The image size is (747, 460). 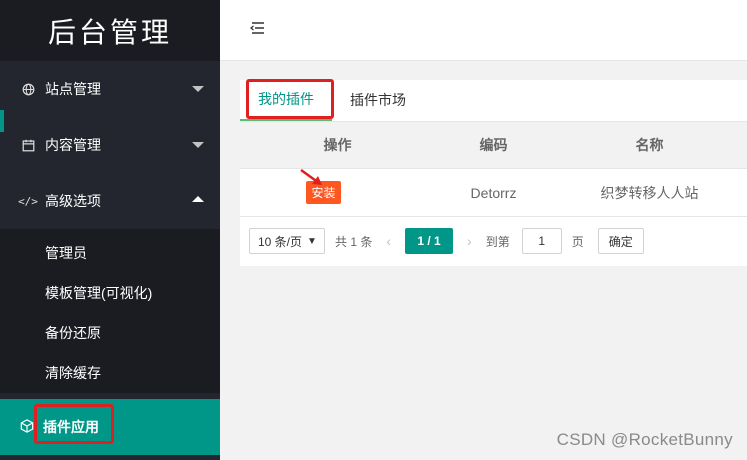 What do you see at coordinates (28, 201) in the screenshot?
I see `code-icon: </>` at bounding box center [28, 201].